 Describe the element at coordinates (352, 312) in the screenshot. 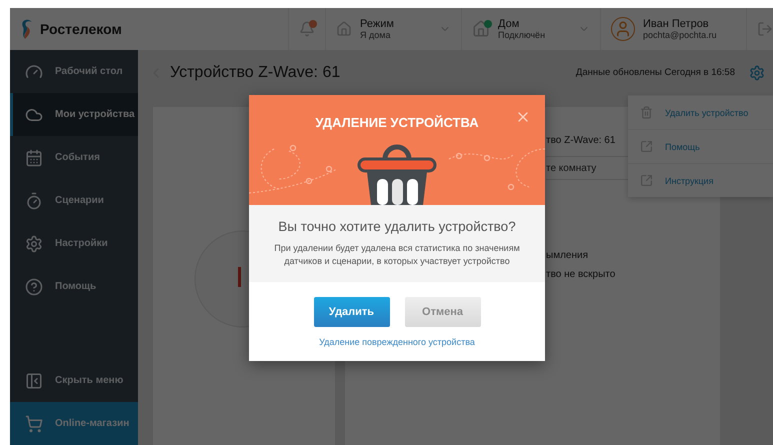

I see `delete-button: Удалить` at that location.